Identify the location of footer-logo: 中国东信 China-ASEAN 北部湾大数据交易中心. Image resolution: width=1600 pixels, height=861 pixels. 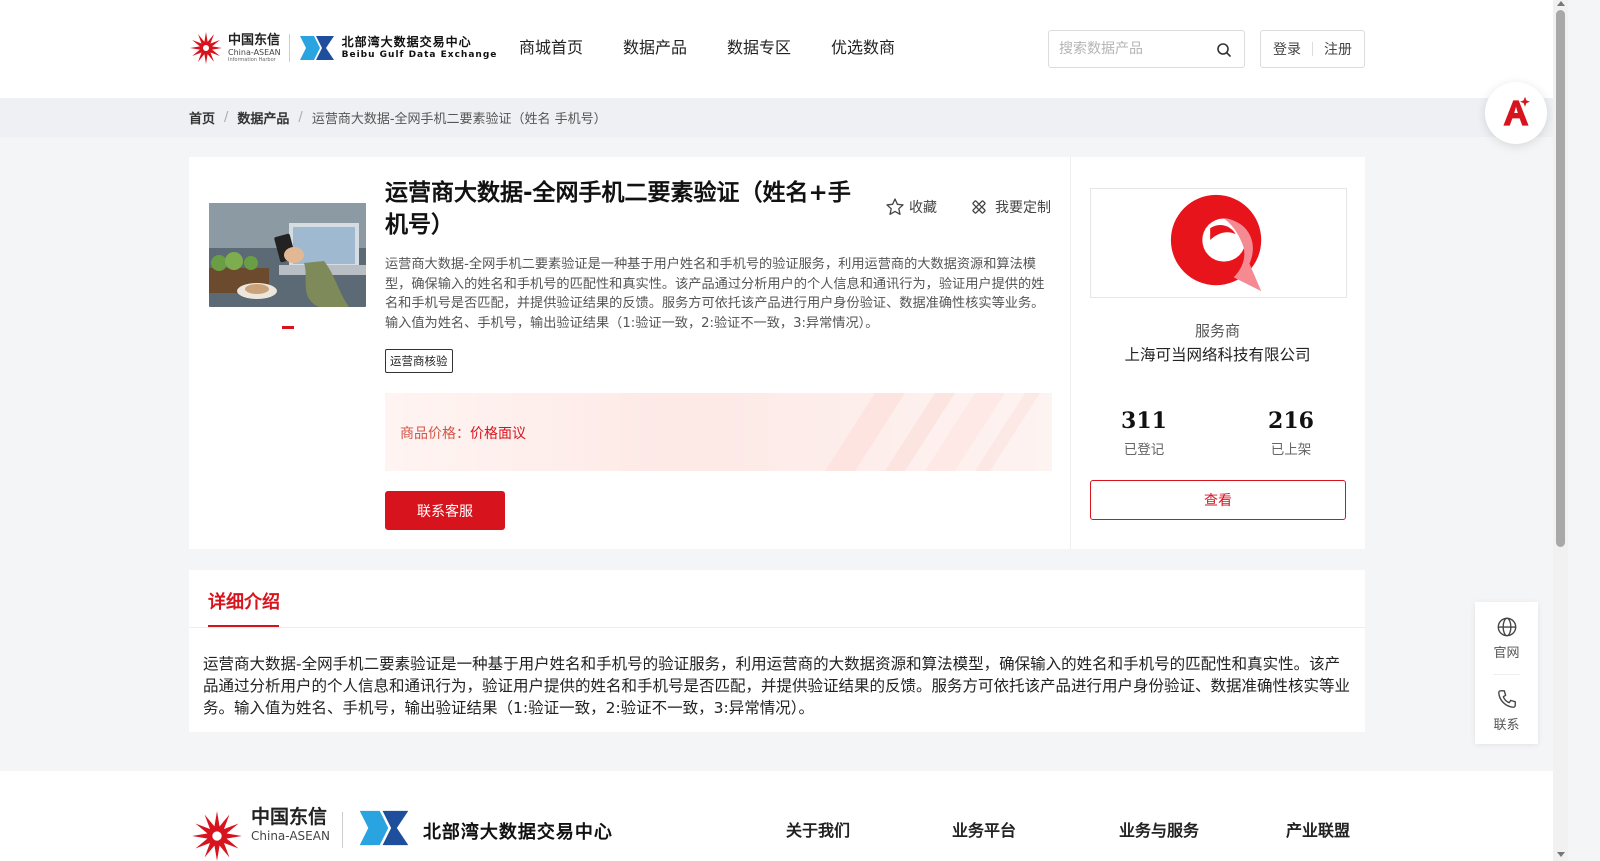
(401, 834).